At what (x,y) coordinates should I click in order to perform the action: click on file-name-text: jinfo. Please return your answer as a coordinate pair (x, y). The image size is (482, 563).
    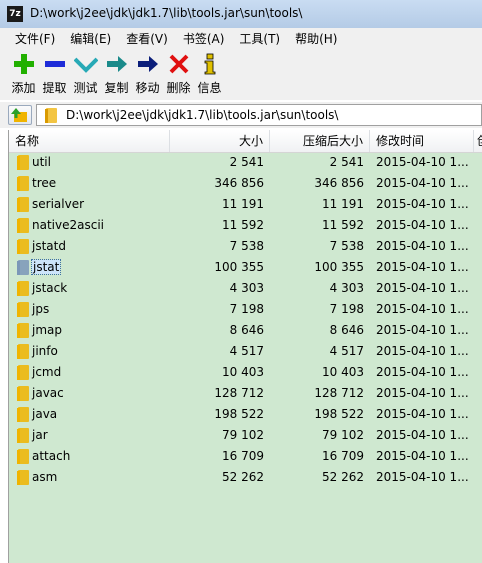
    Looking at the image, I should click on (45, 351).